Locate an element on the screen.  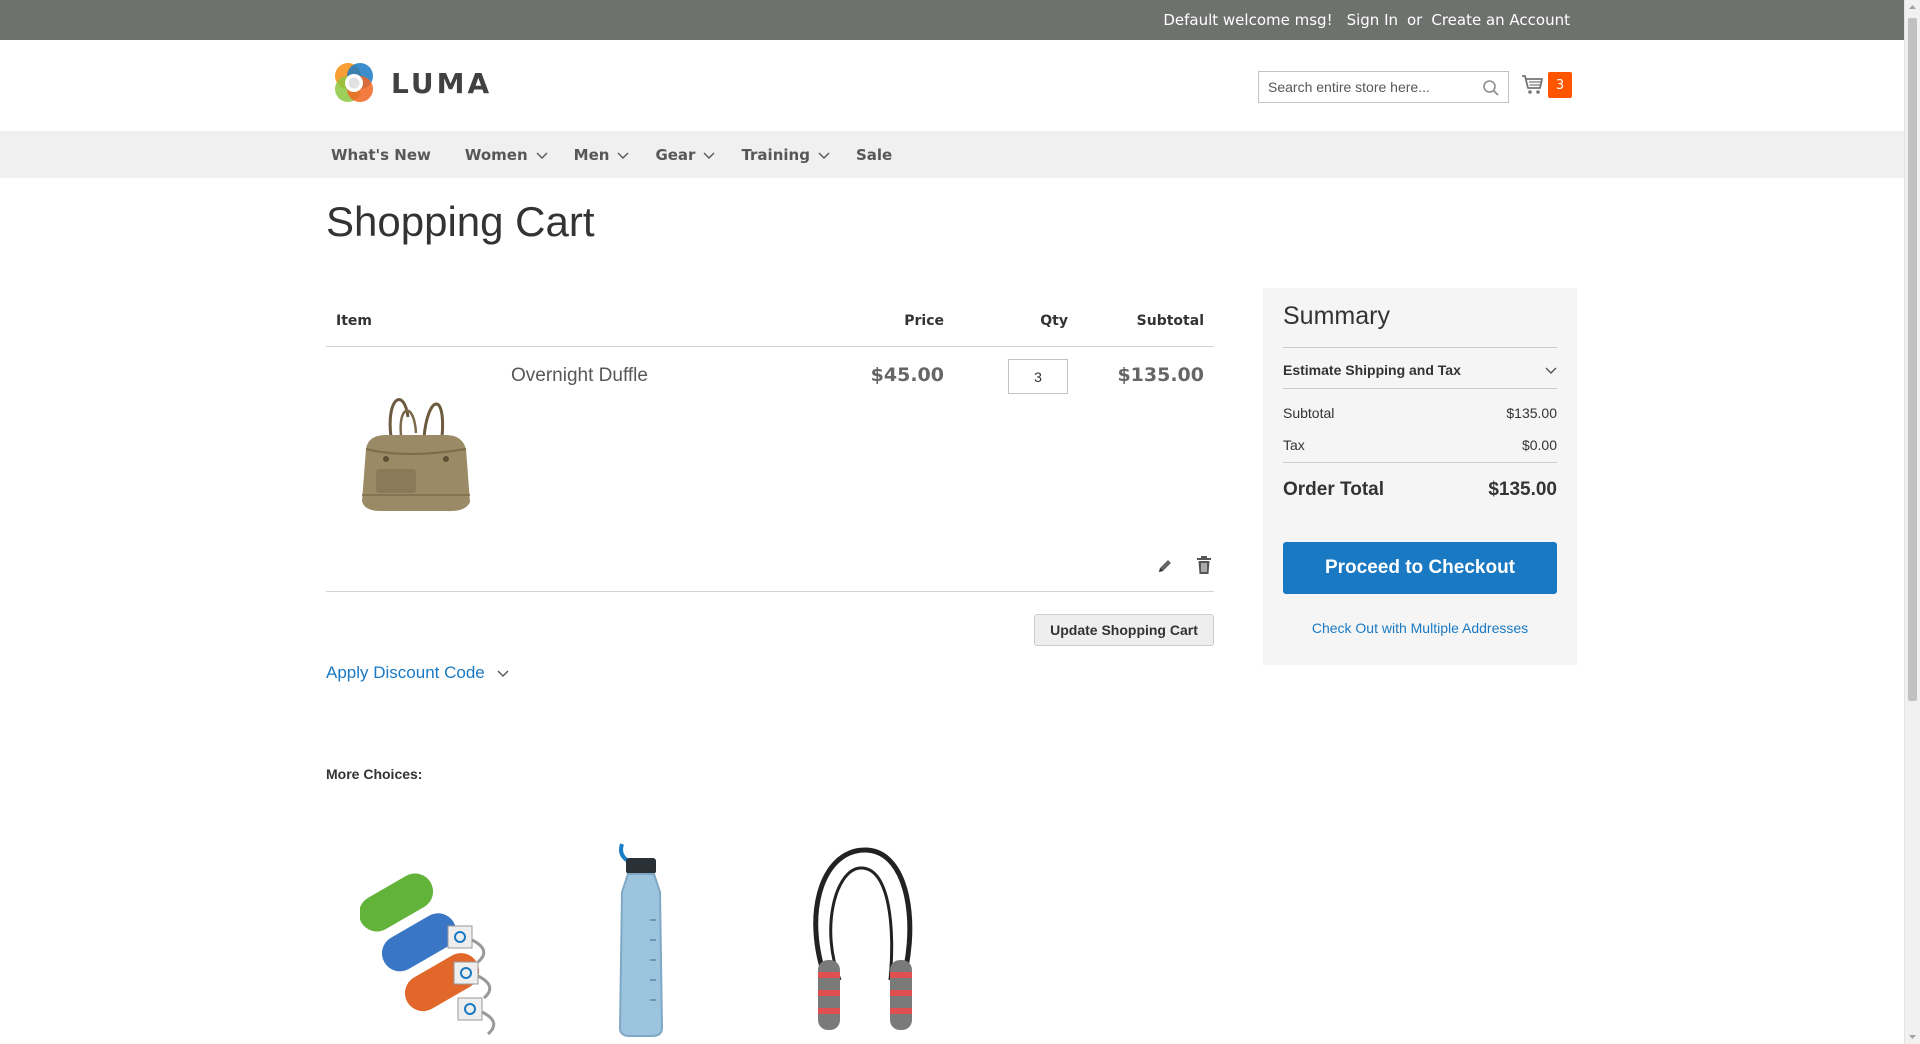
nav-item-label: What's New is located at coordinates (381, 154).